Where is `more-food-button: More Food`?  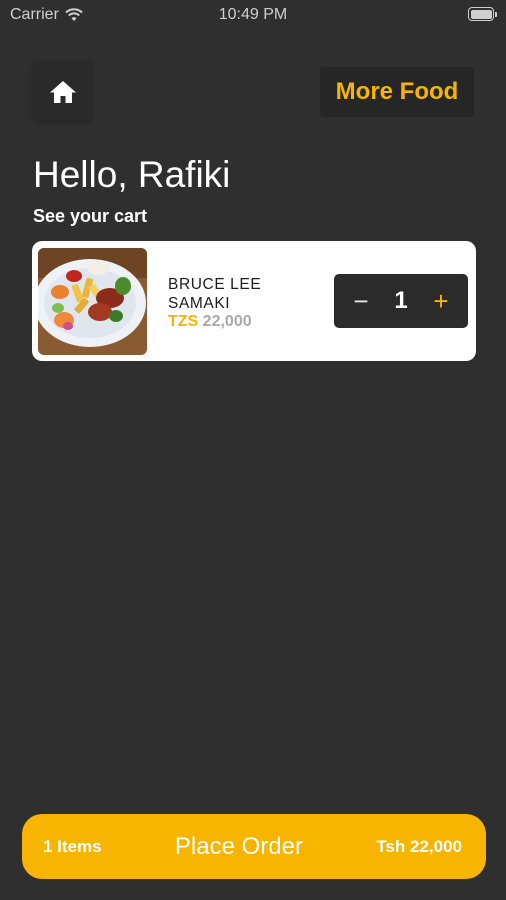
more-food-button: More Food is located at coordinates (397, 92).